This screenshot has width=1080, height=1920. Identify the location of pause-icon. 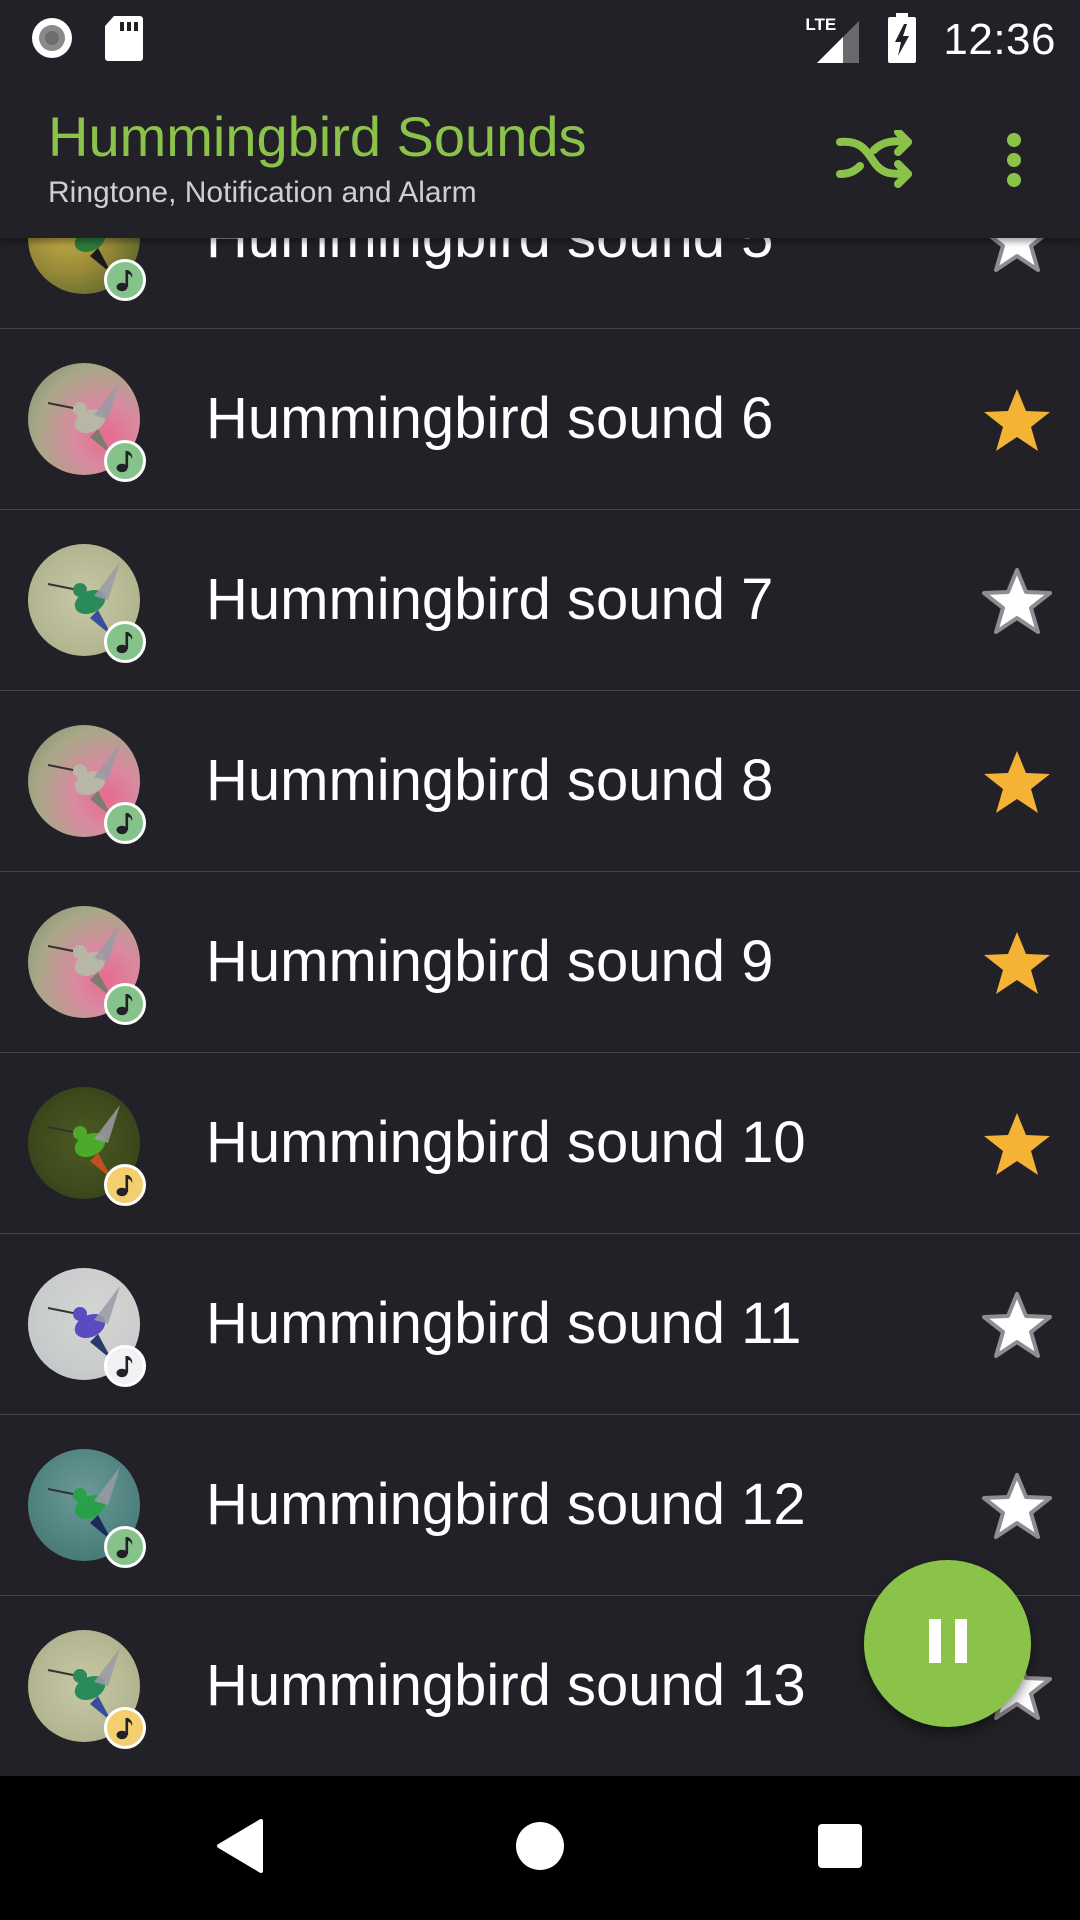
(948, 1643).